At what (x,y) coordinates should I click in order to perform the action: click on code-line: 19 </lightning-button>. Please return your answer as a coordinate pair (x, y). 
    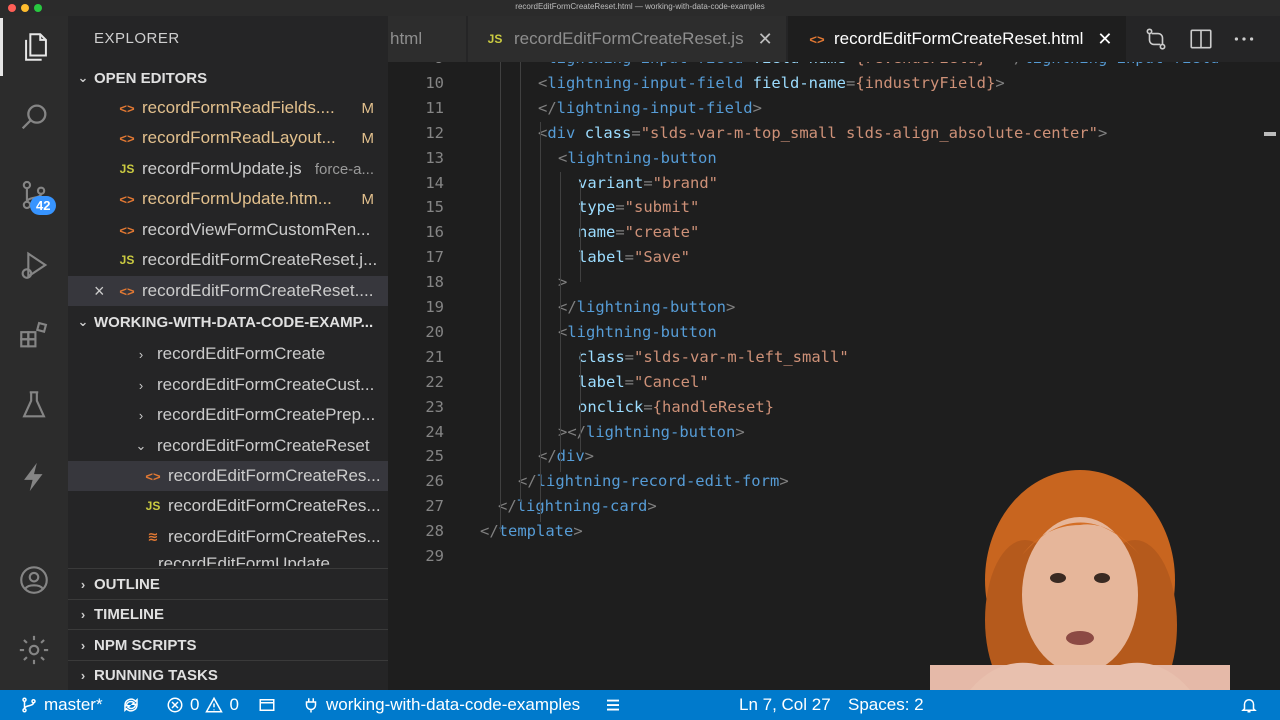
    Looking at the image, I should click on (834, 310).